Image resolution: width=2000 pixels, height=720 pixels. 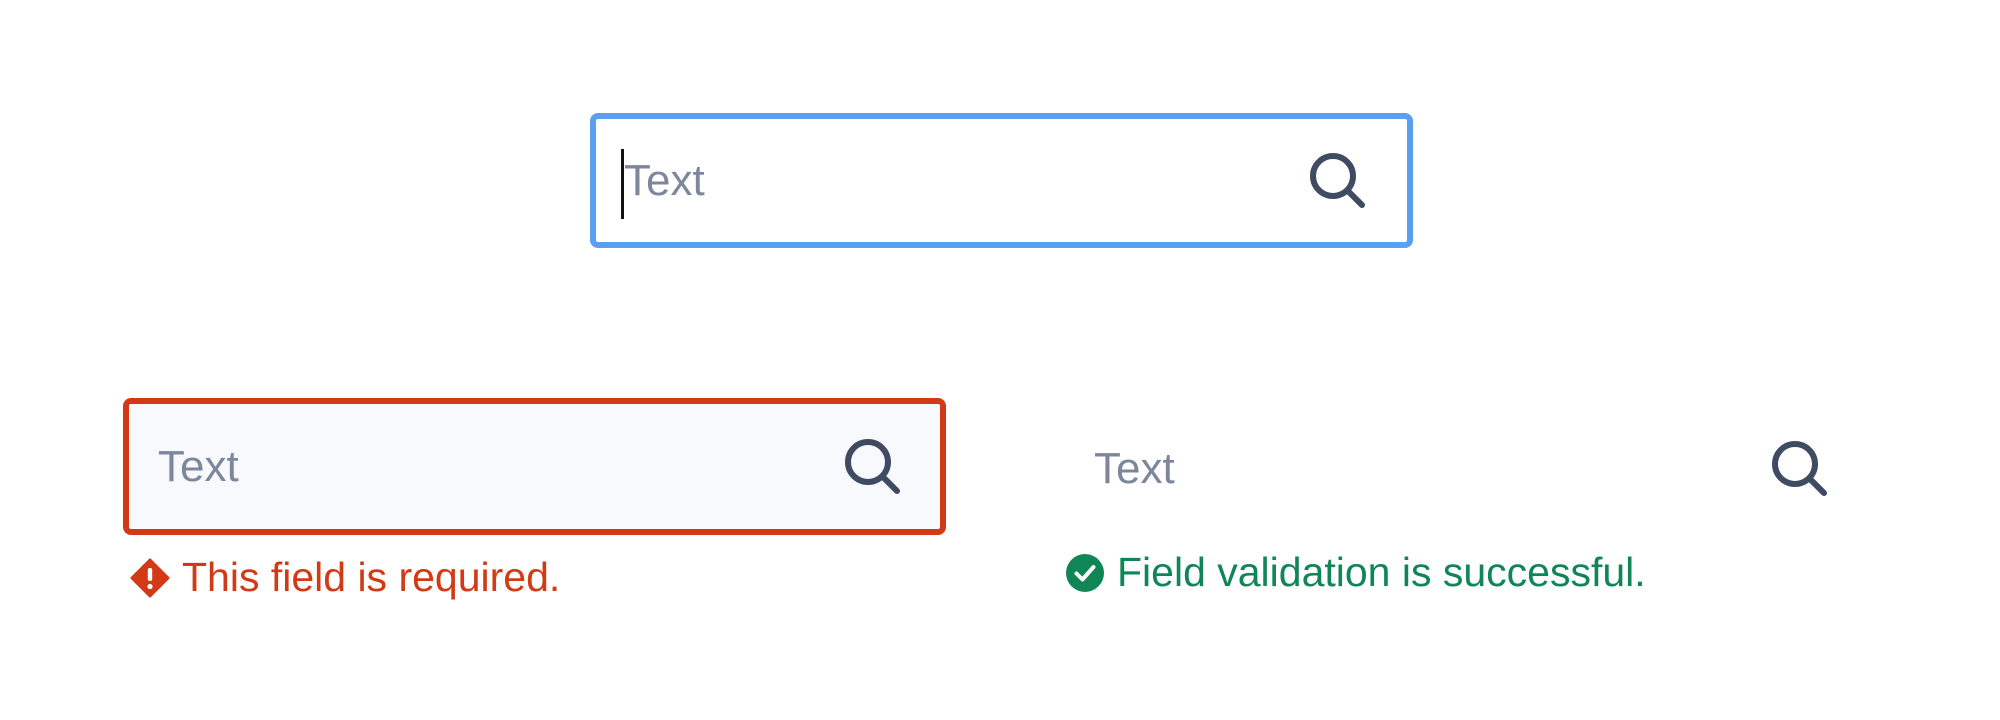 What do you see at coordinates (1355, 572) in the screenshot?
I see `success-message: Field validation is successful.` at bounding box center [1355, 572].